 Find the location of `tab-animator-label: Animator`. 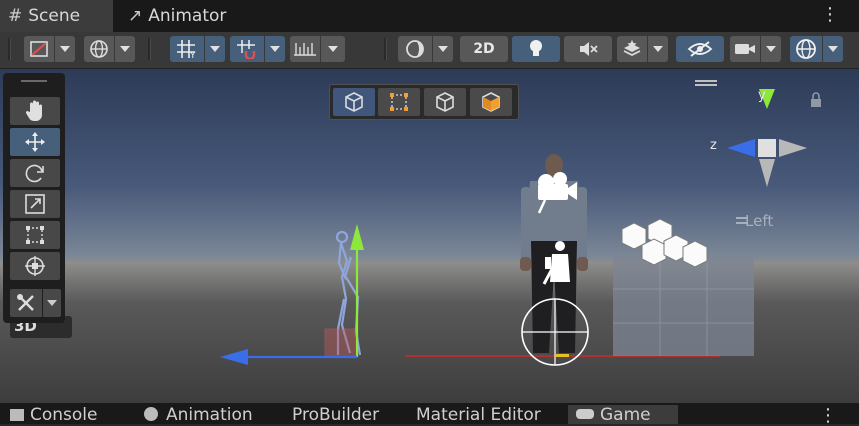

tab-animator-label: Animator is located at coordinates (187, 16).